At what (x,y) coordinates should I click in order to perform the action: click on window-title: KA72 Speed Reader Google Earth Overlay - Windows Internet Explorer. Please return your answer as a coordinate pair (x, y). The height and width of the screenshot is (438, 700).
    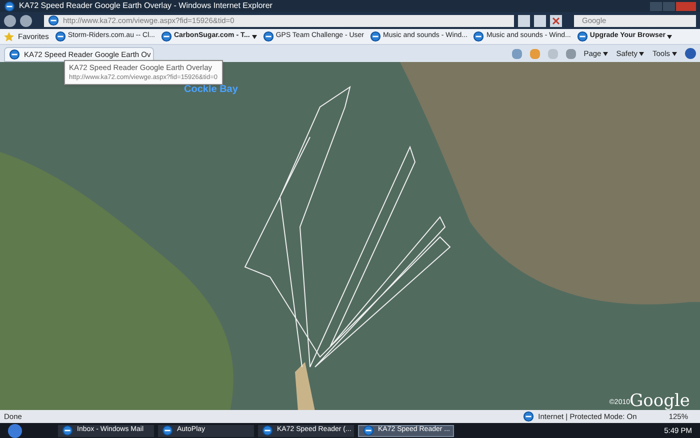
    Looking at the image, I should click on (145, 6).